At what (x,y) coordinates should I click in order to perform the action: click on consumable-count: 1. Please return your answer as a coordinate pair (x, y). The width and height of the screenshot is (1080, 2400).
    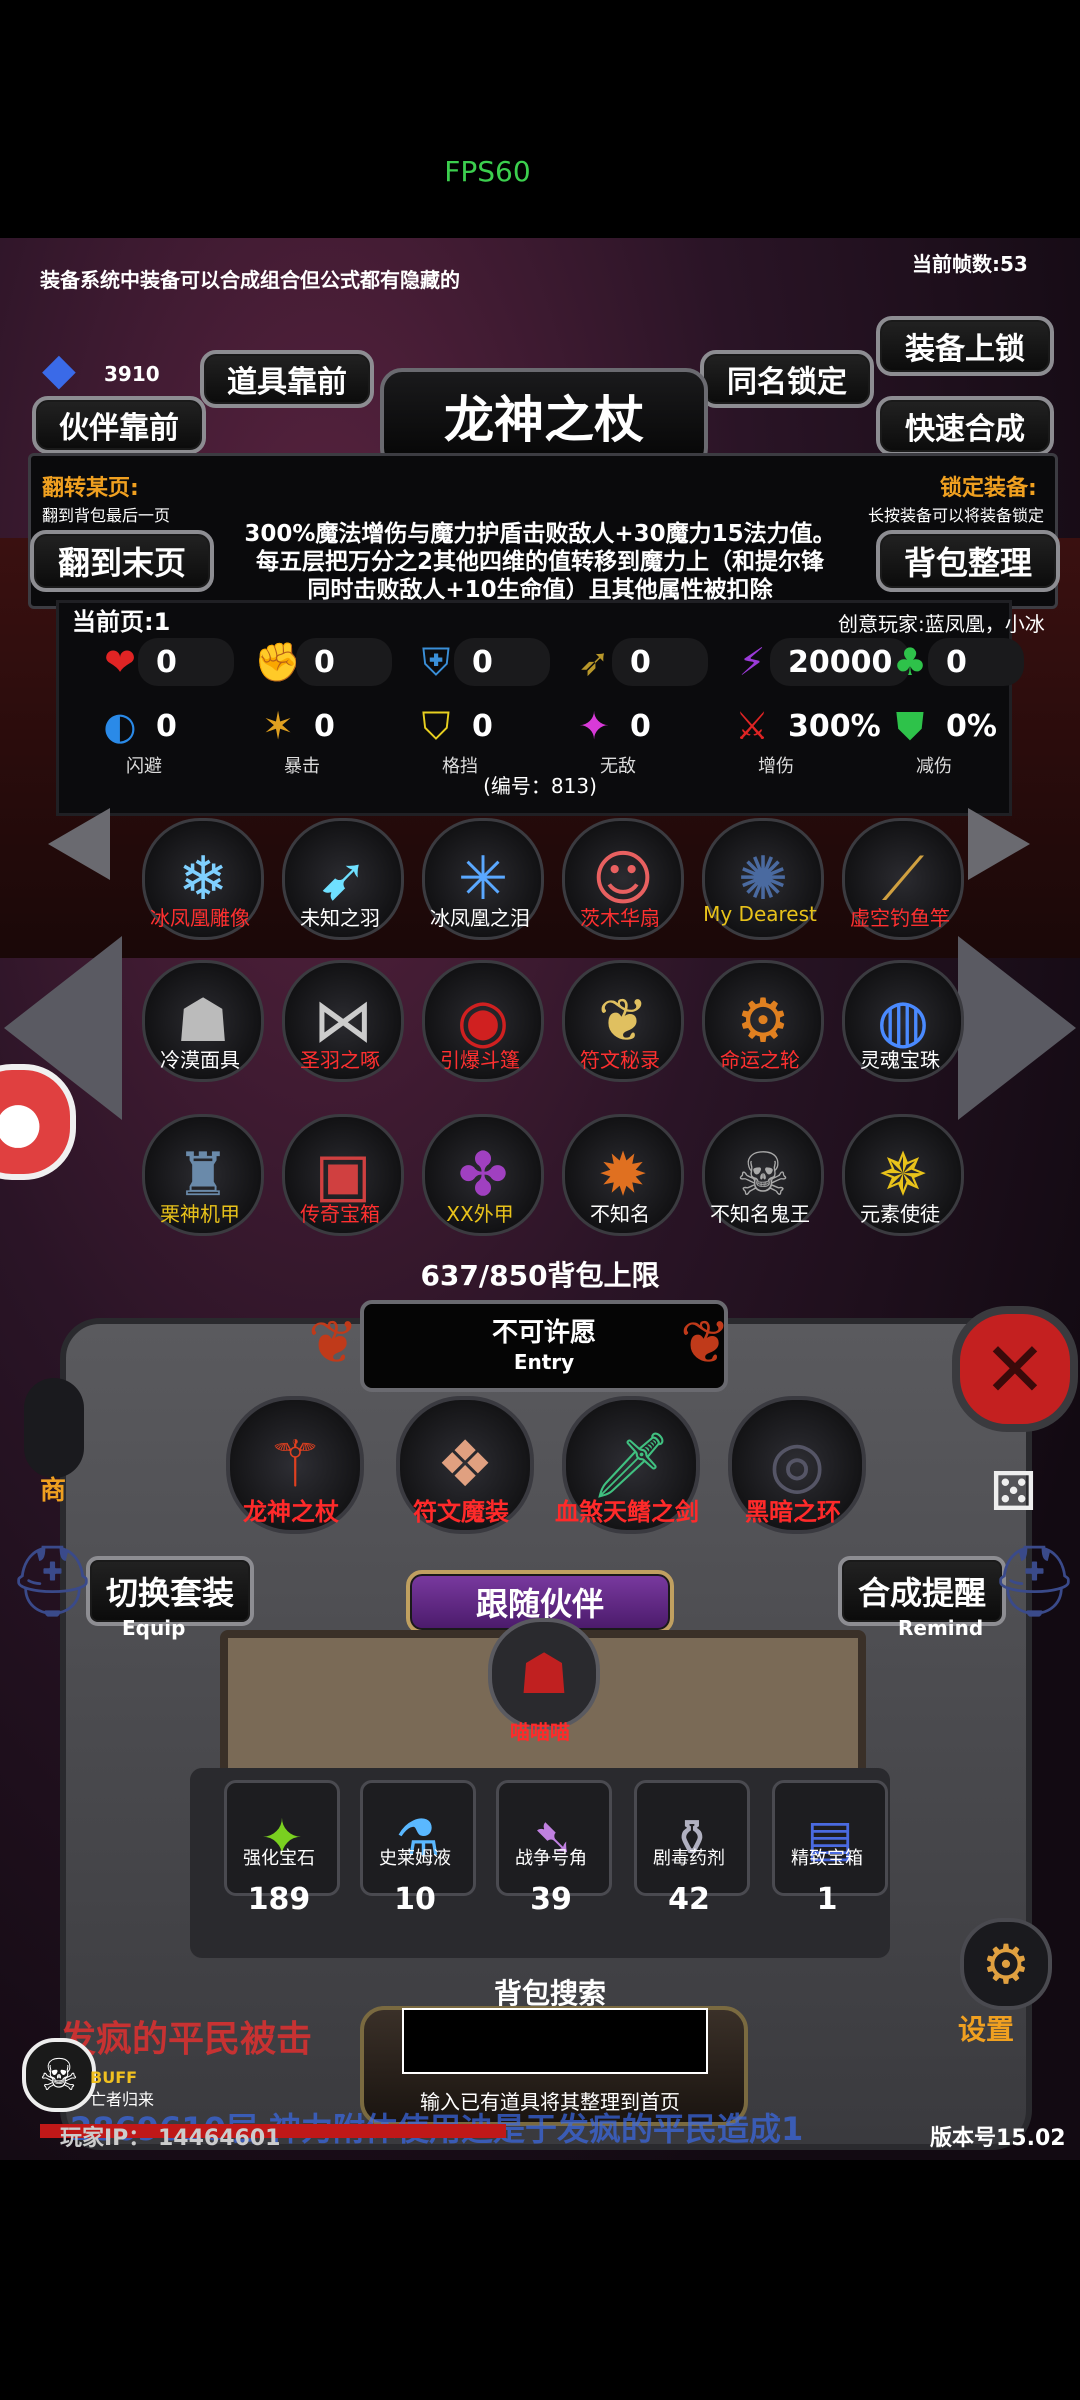
    Looking at the image, I should click on (827, 1899).